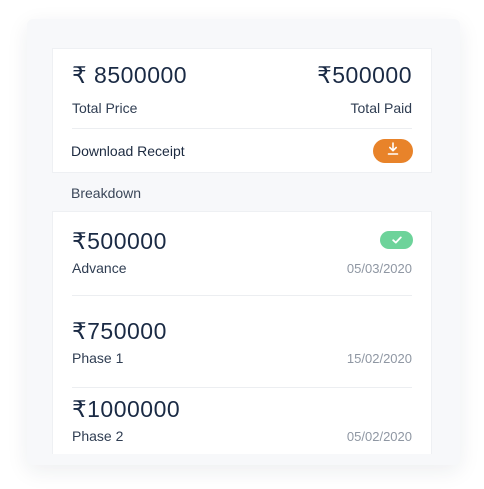 This screenshot has height=489, width=484. Describe the element at coordinates (126, 409) in the screenshot. I see `breakdown-item-amount: ₹1000000` at that location.